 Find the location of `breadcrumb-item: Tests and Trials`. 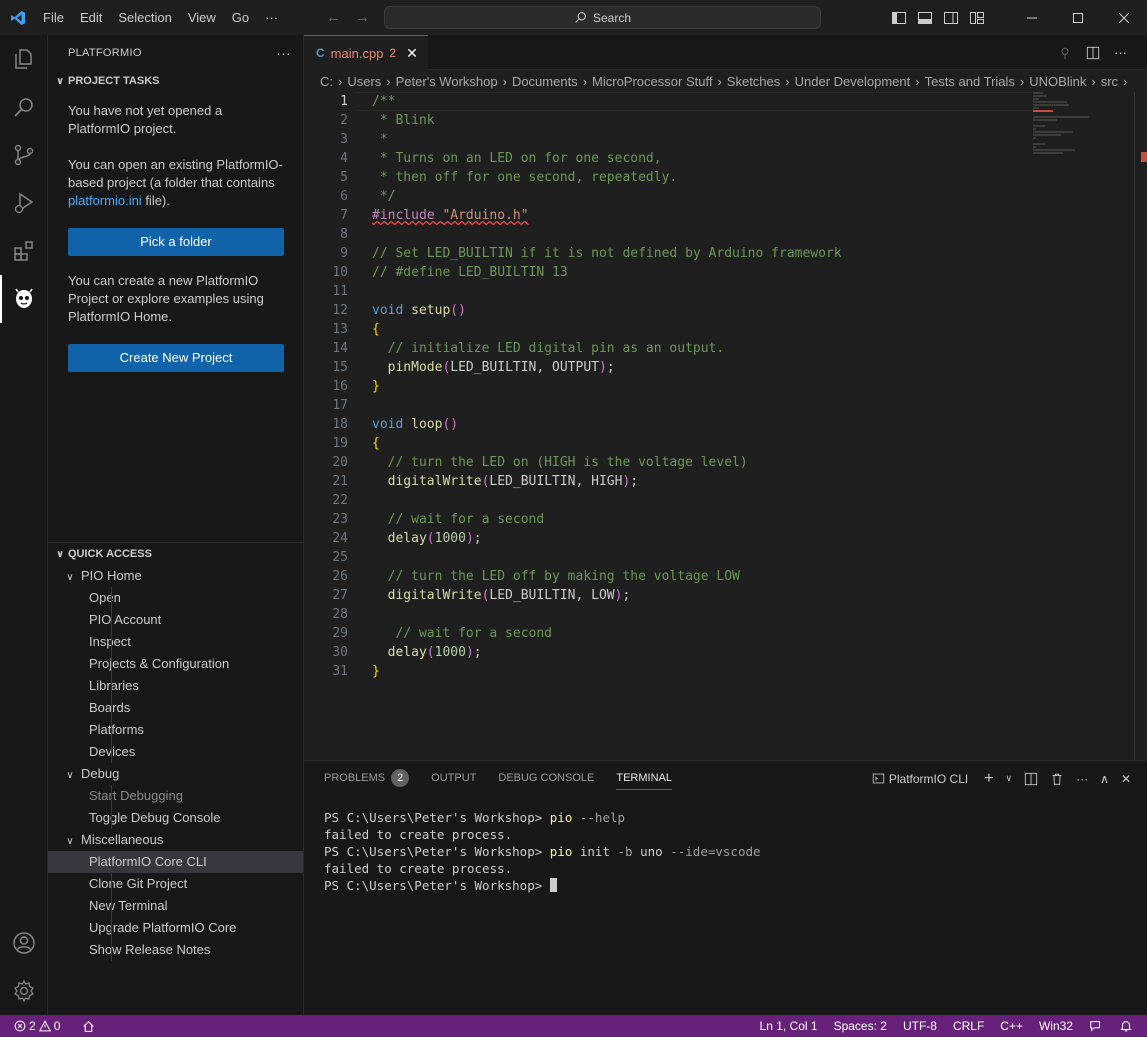

breadcrumb-item: Tests and Trials is located at coordinates (970, 81).